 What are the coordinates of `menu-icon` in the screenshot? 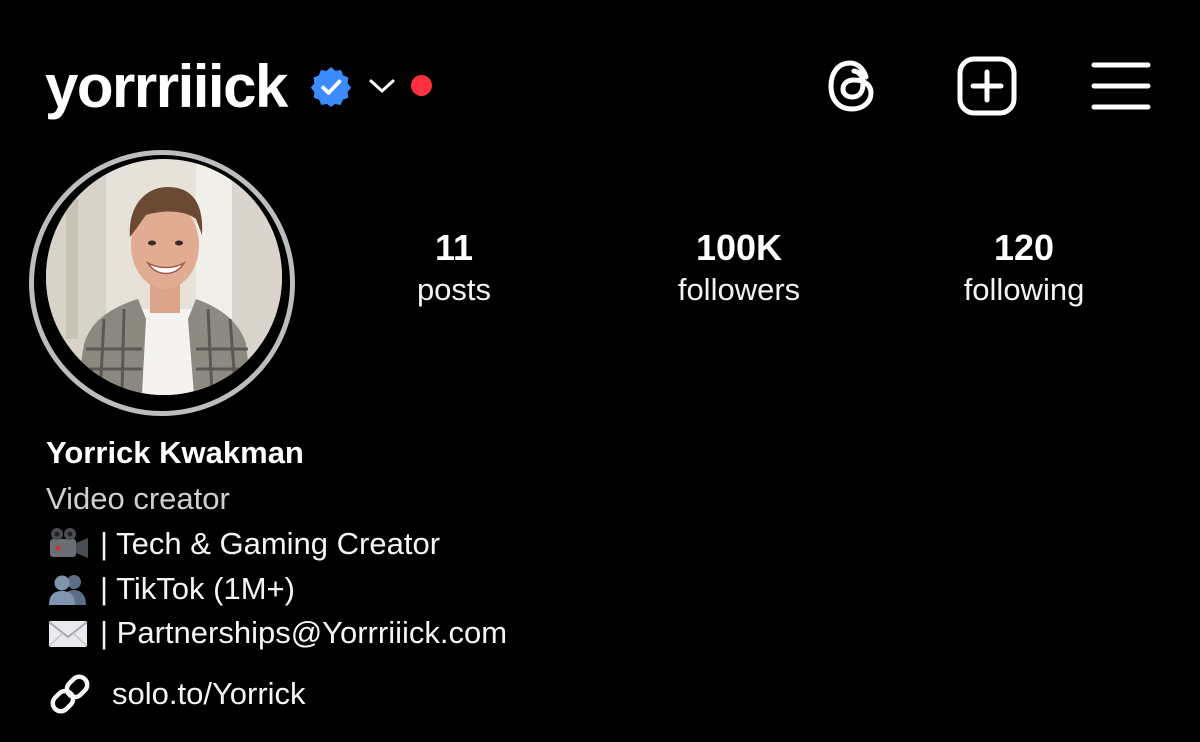 It's located at (1121, 86).